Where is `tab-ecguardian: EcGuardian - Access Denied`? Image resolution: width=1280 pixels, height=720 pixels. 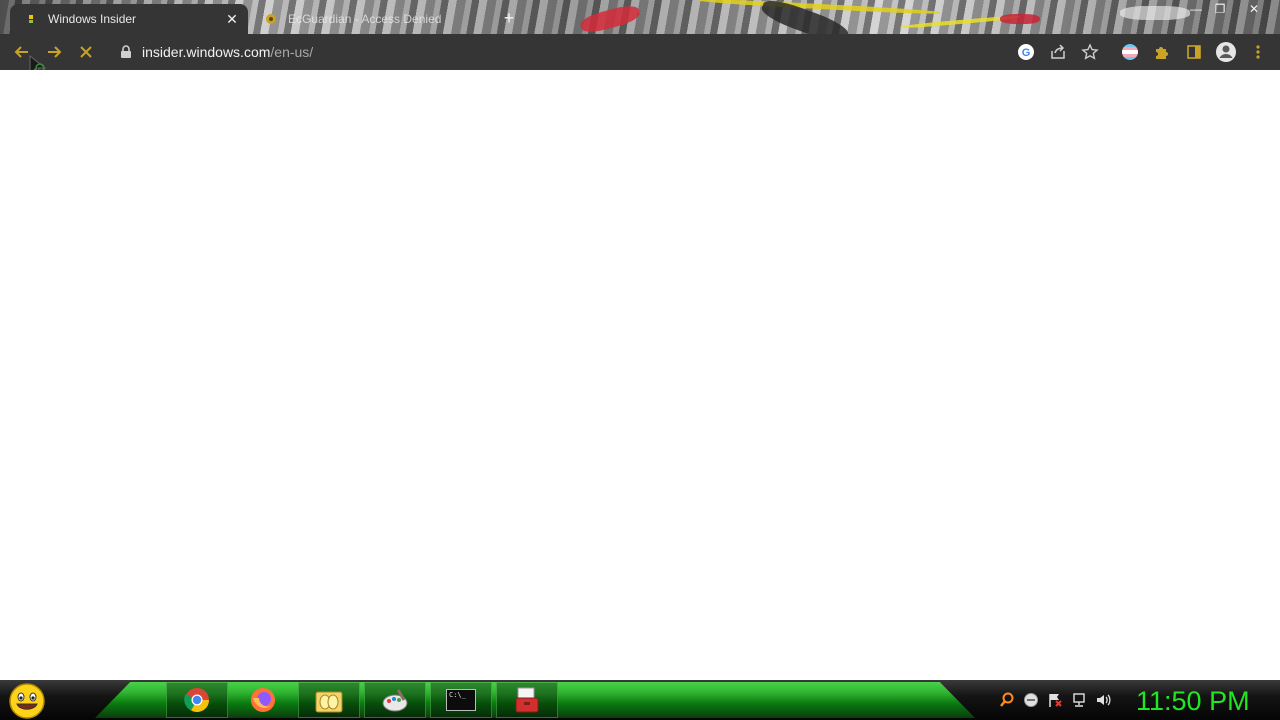
tab-ecguardian: EcGuardian - Access Denied is located at coordinates (369, 19).